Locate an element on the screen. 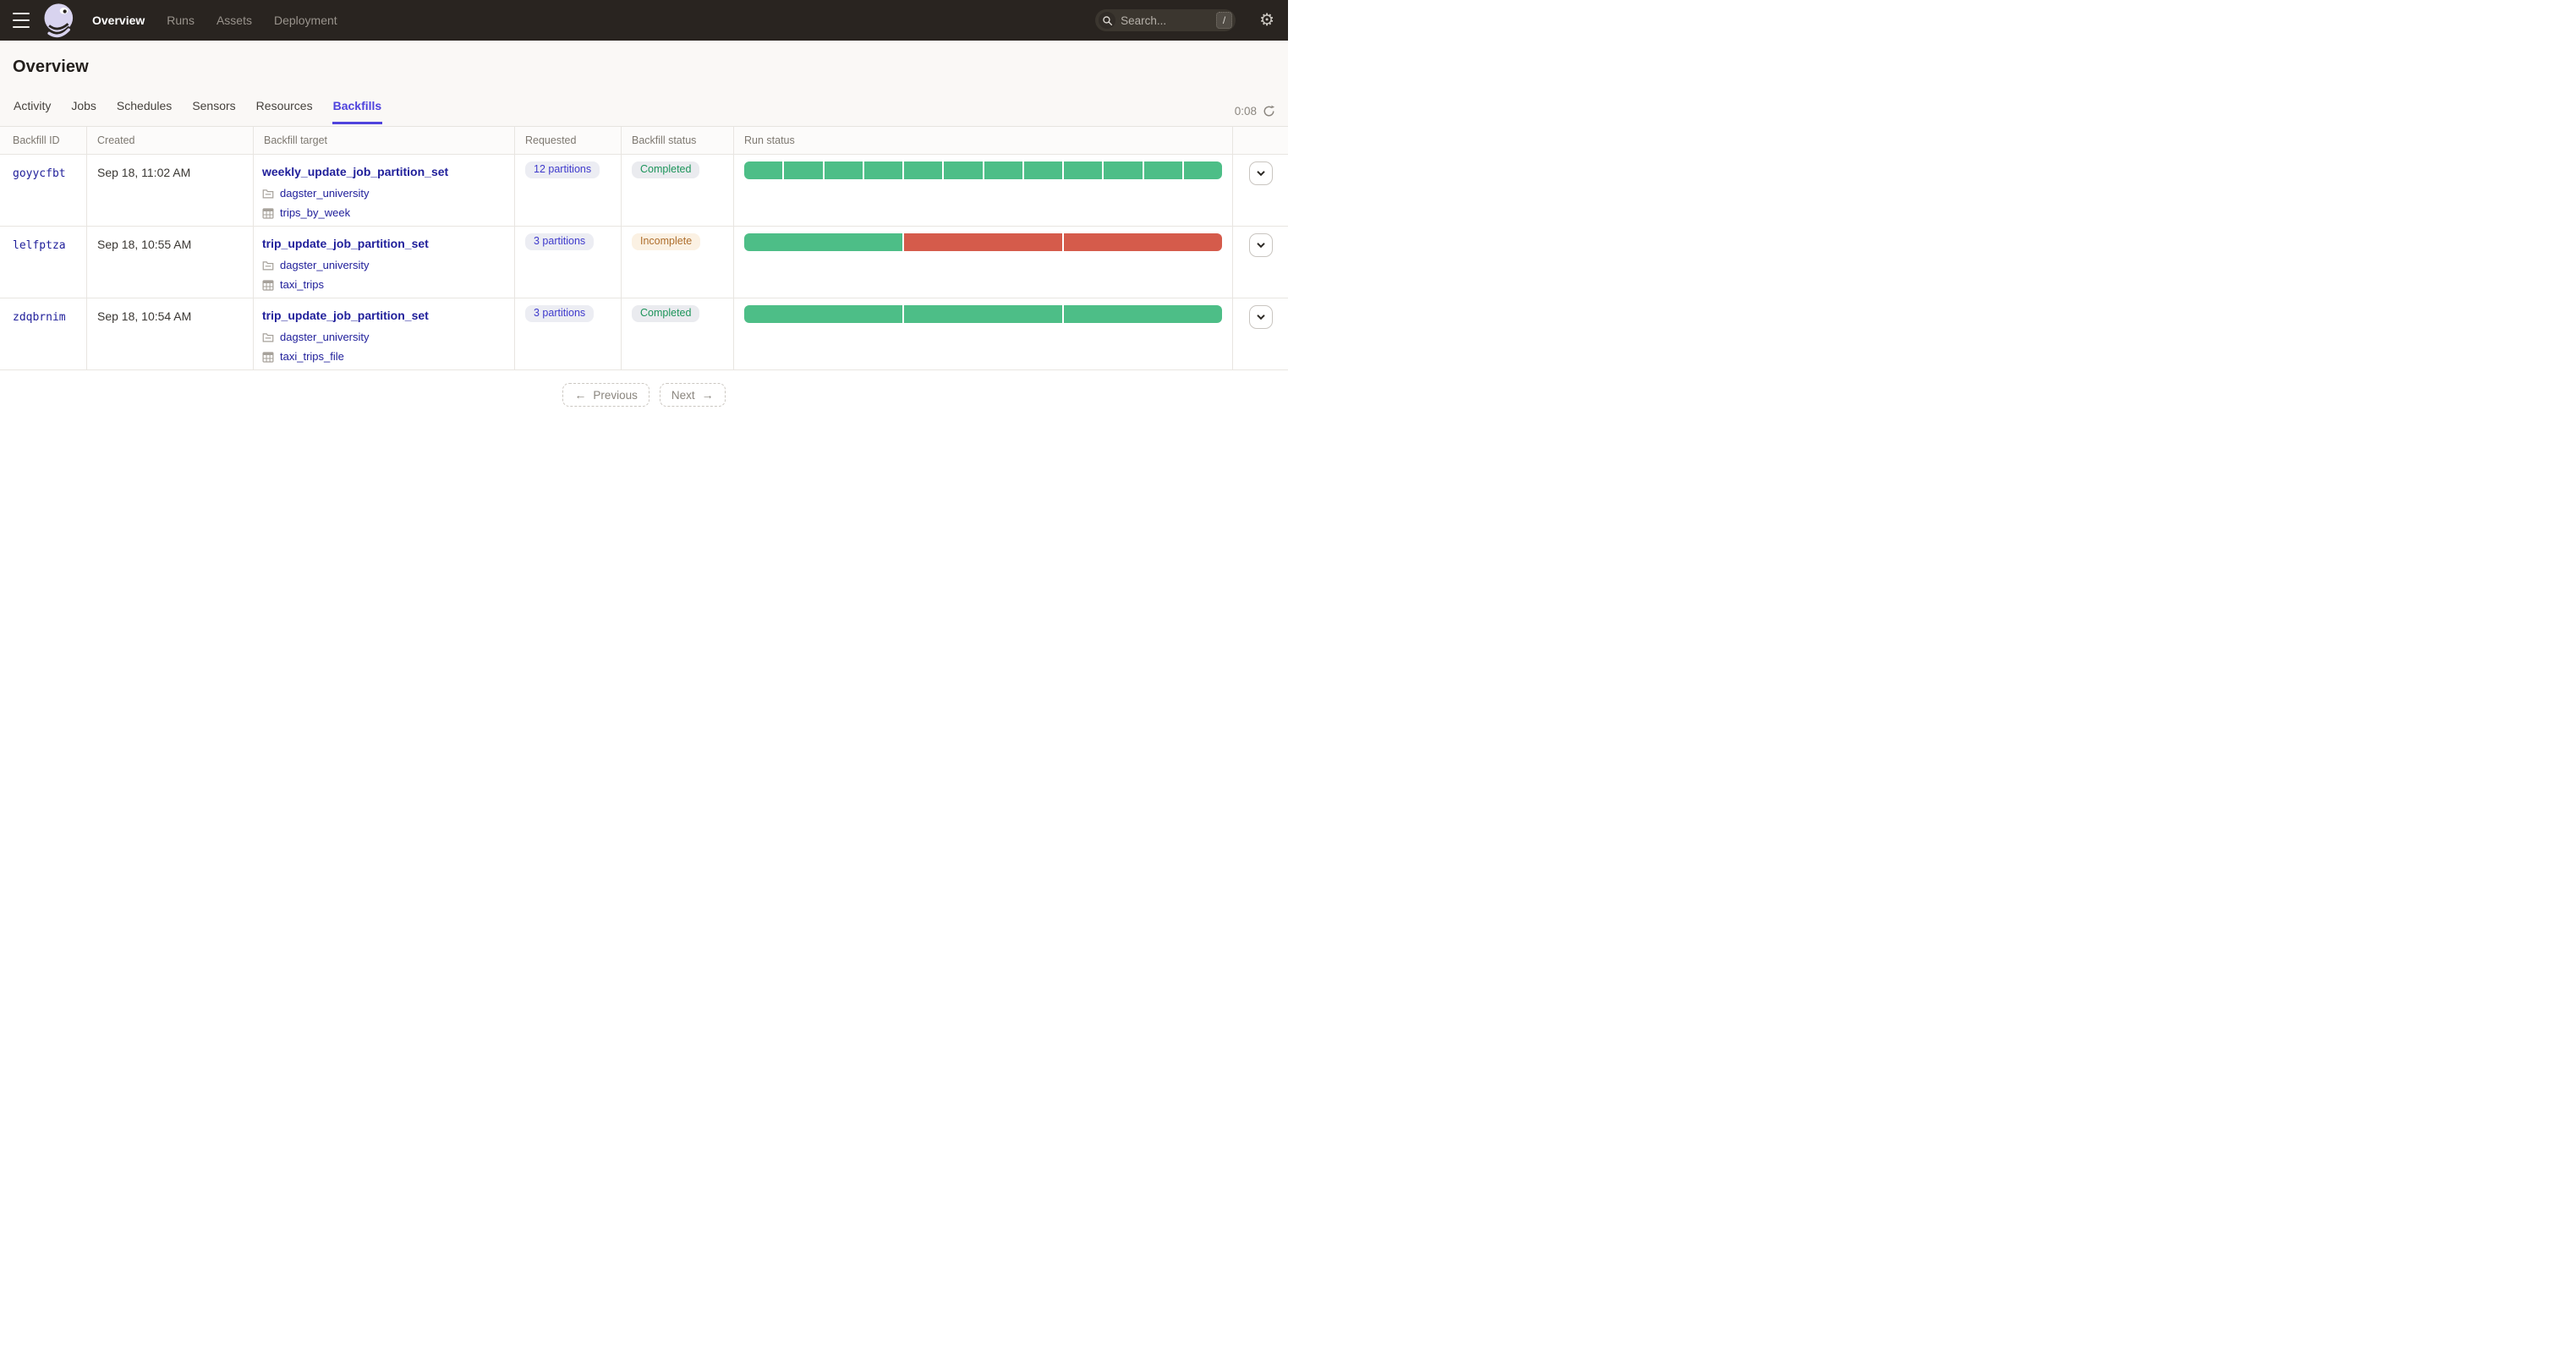  column-header-created: Created is located at coordinates (170, 141).